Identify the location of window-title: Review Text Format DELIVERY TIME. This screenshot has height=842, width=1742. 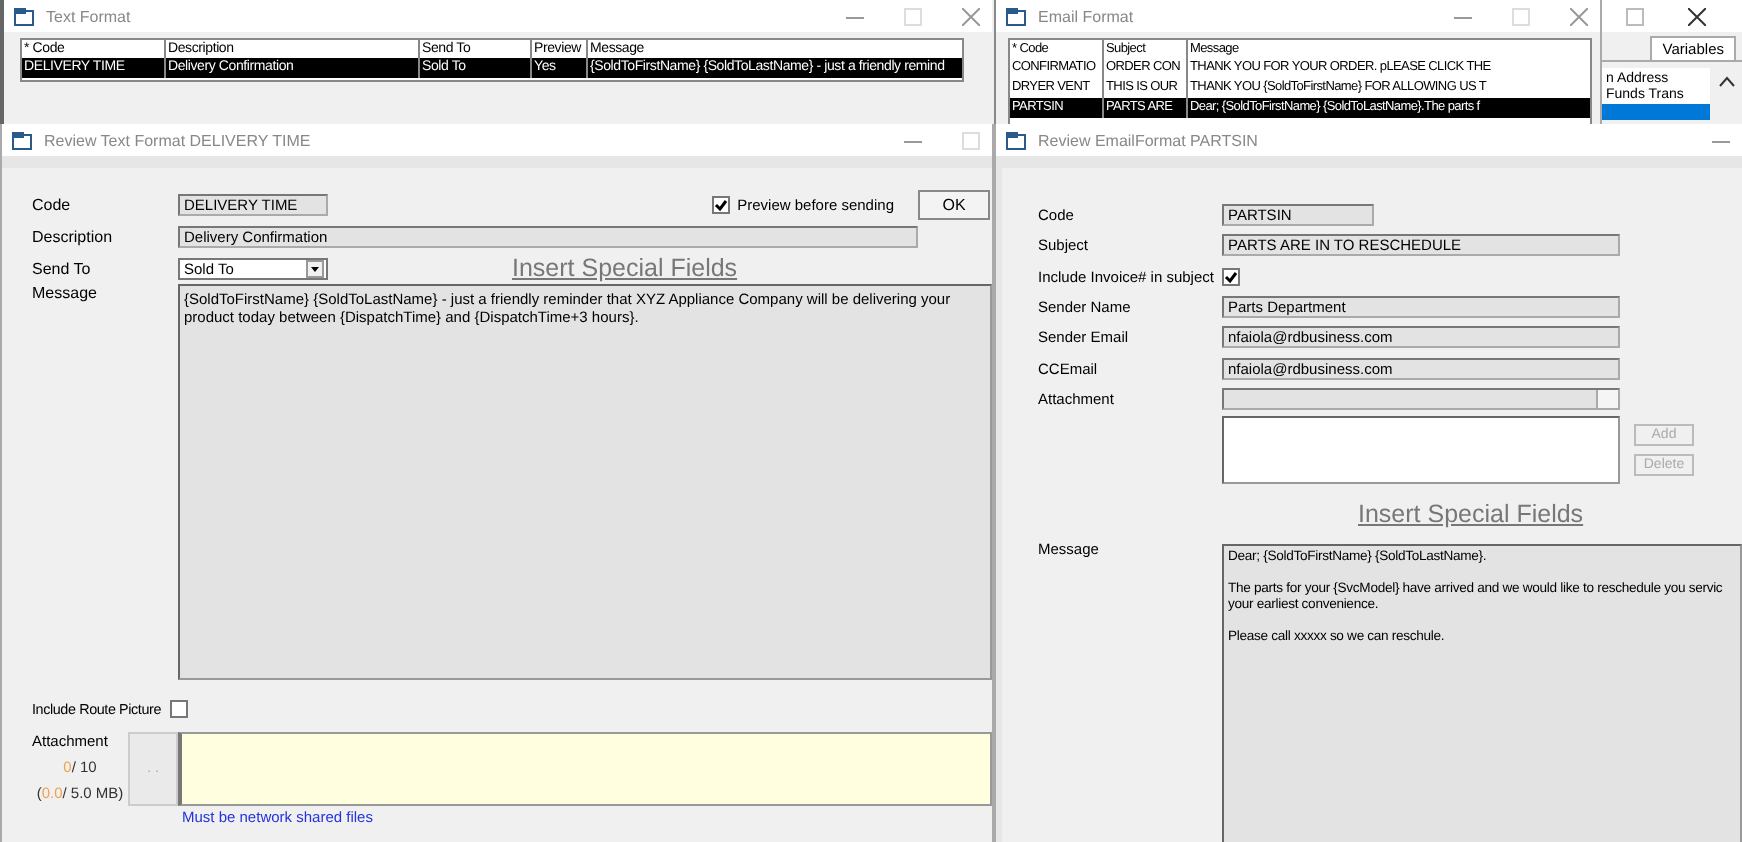
(177, 140).